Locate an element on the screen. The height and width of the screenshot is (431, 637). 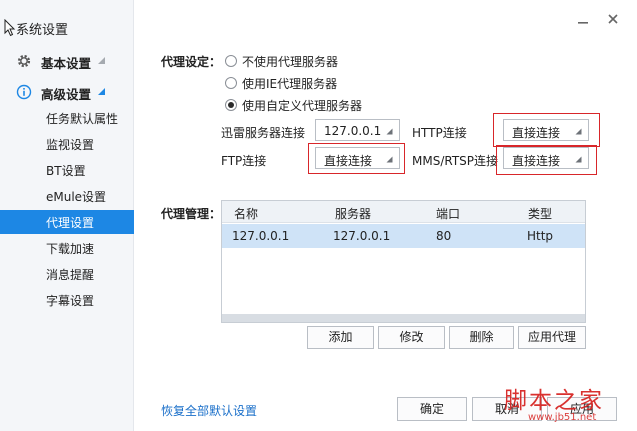
sidebar-item-label: BT设置 is located at coordinates (66, 171).